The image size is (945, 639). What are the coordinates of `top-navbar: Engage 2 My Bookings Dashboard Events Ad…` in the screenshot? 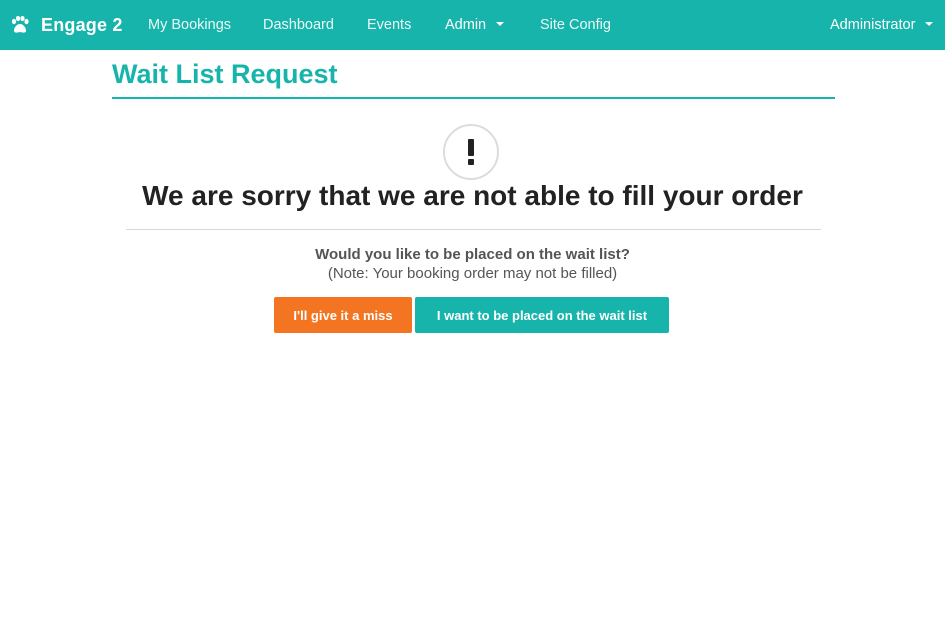 It's located at (472, 25).